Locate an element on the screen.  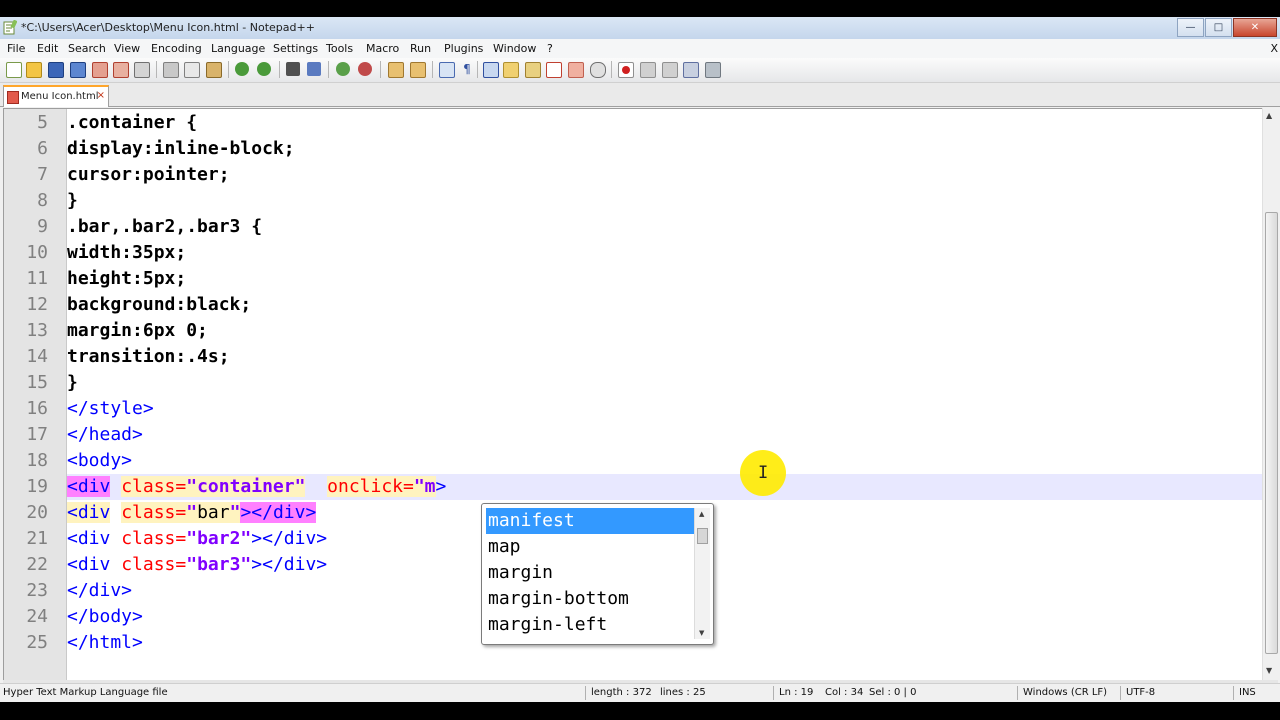
menu-search: Search is located at coordinates (87, 48).